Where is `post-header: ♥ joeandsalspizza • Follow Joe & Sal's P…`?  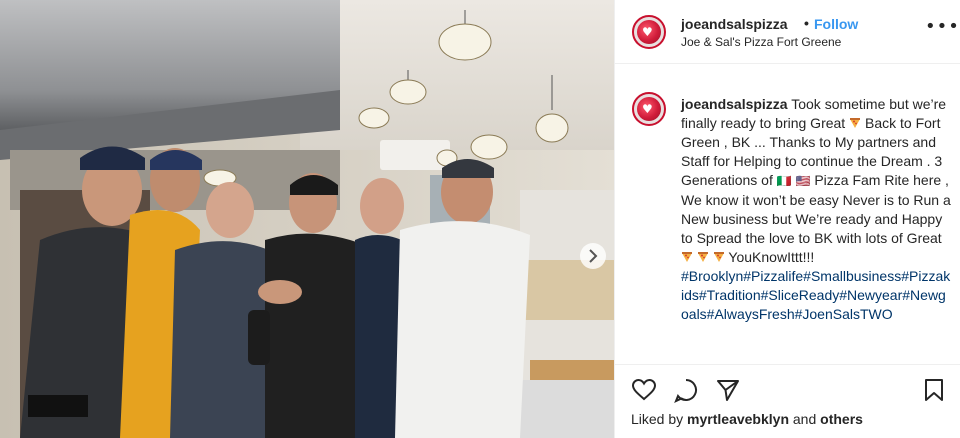
post-header: ♥ joeandsalspizza • Follow Joe & Sal's P… is located at coordinates (787, 32).